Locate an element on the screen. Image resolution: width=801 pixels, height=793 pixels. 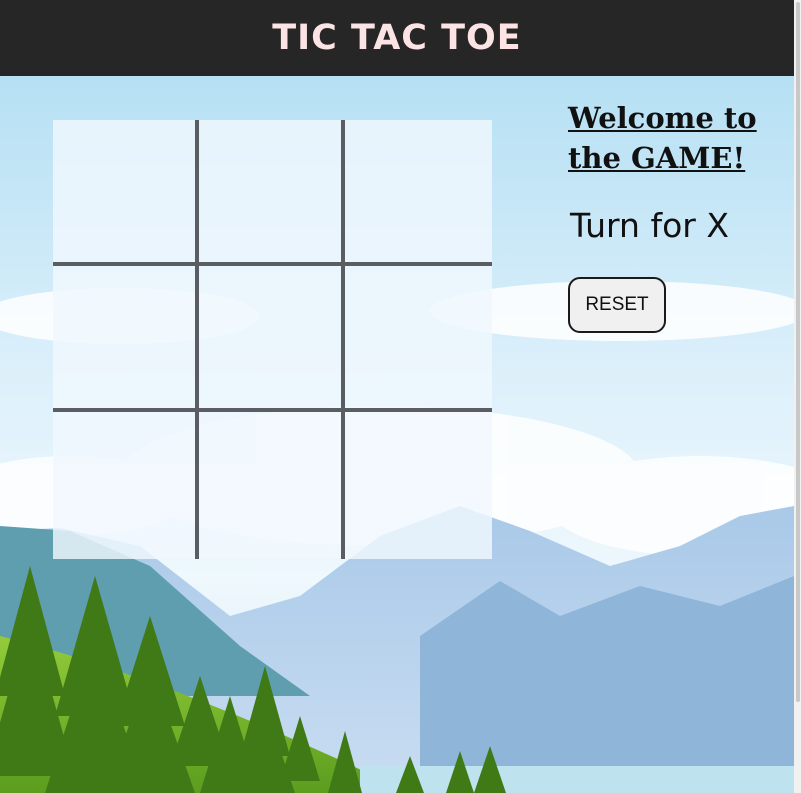
welcome-heading: Welcome to the GAME! is located at coordinates (662, 138).